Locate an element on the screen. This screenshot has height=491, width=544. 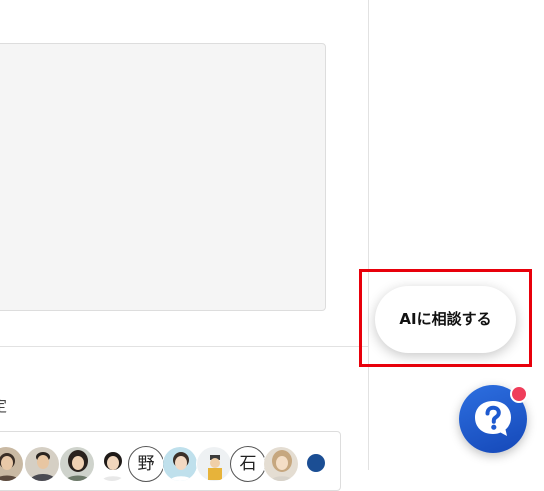
section-label: 定 is located at coordinates (3, 406).